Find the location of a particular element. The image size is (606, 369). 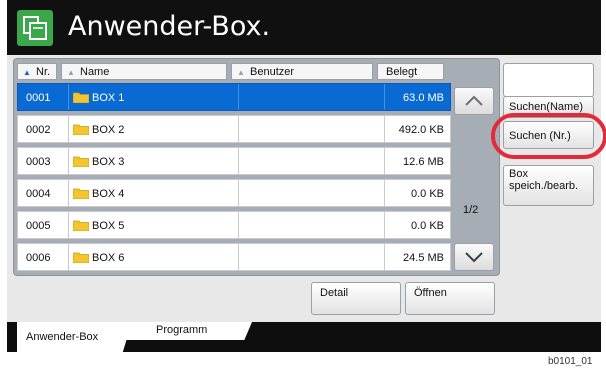

button-label: Öffnen is located at coordinates (430, 293).